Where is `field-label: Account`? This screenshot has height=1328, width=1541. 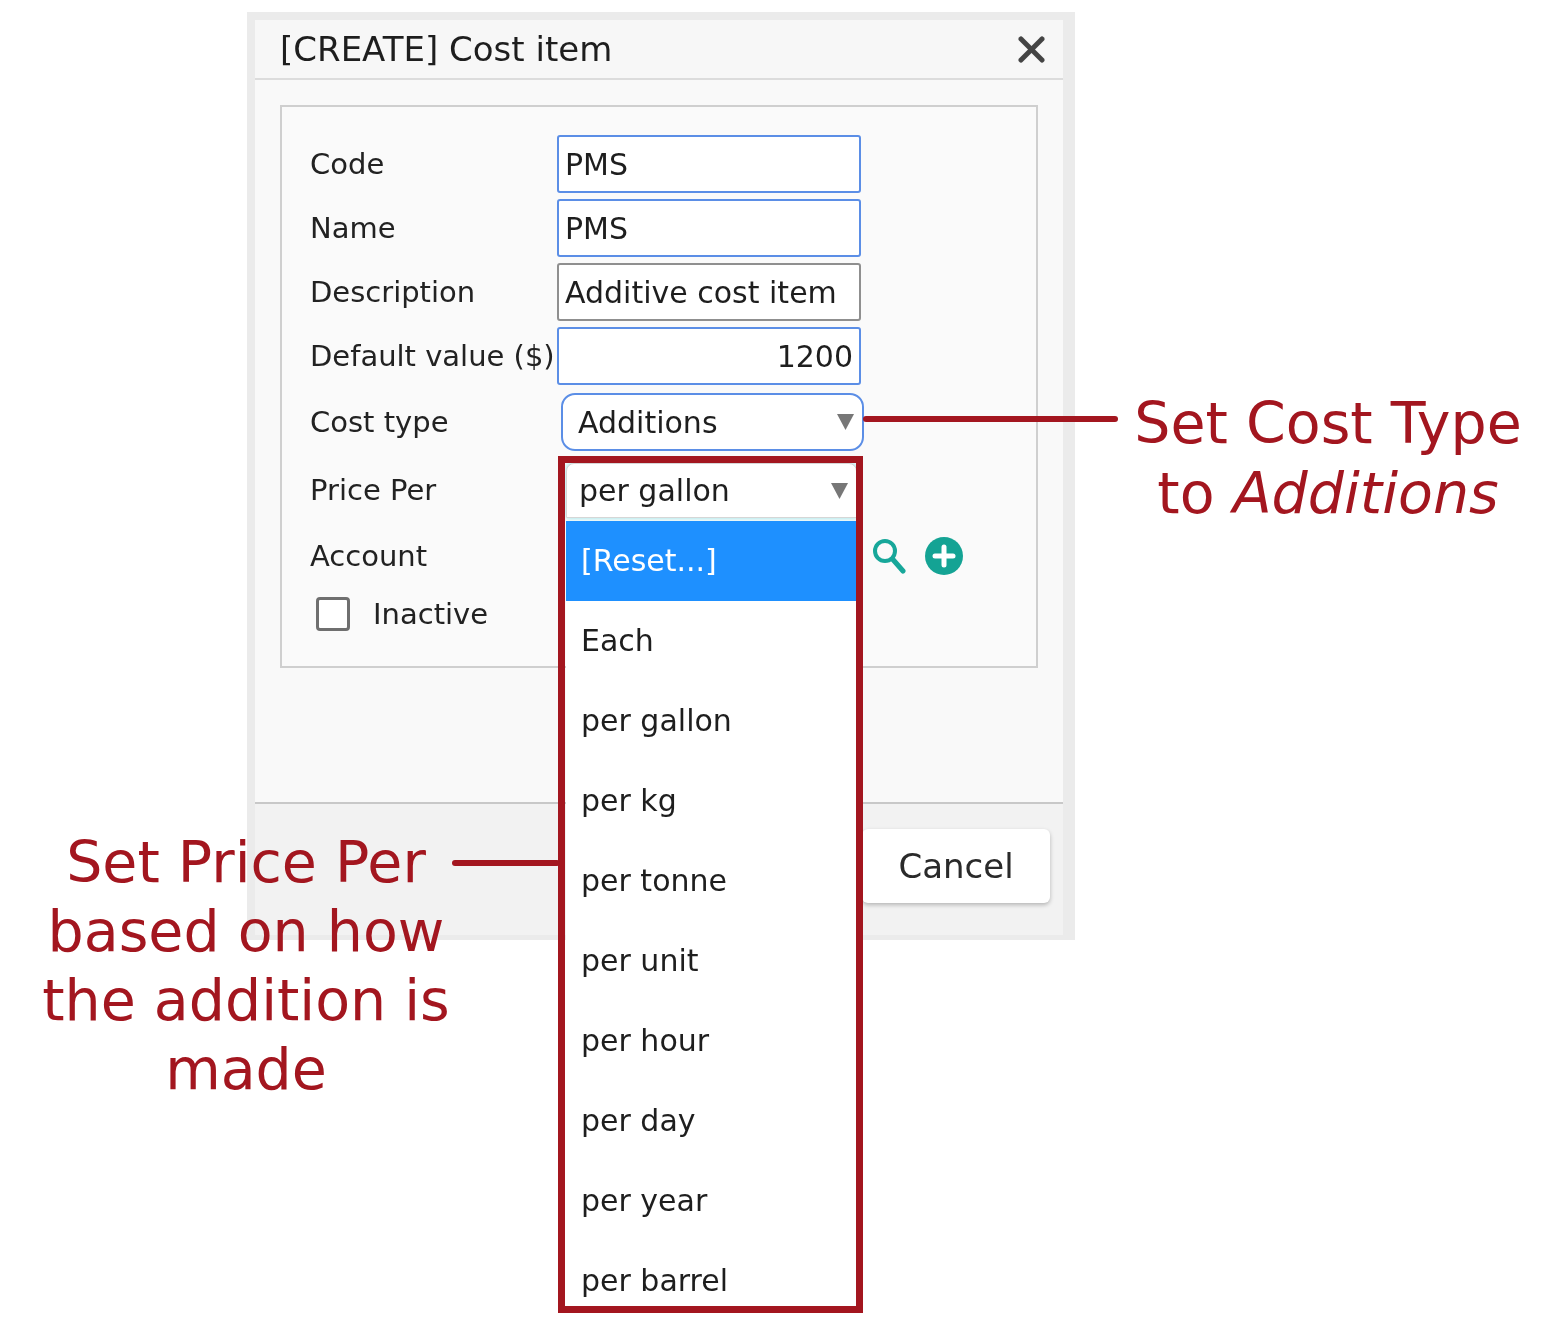 field-label: Account is located at coordinates (369, 556).